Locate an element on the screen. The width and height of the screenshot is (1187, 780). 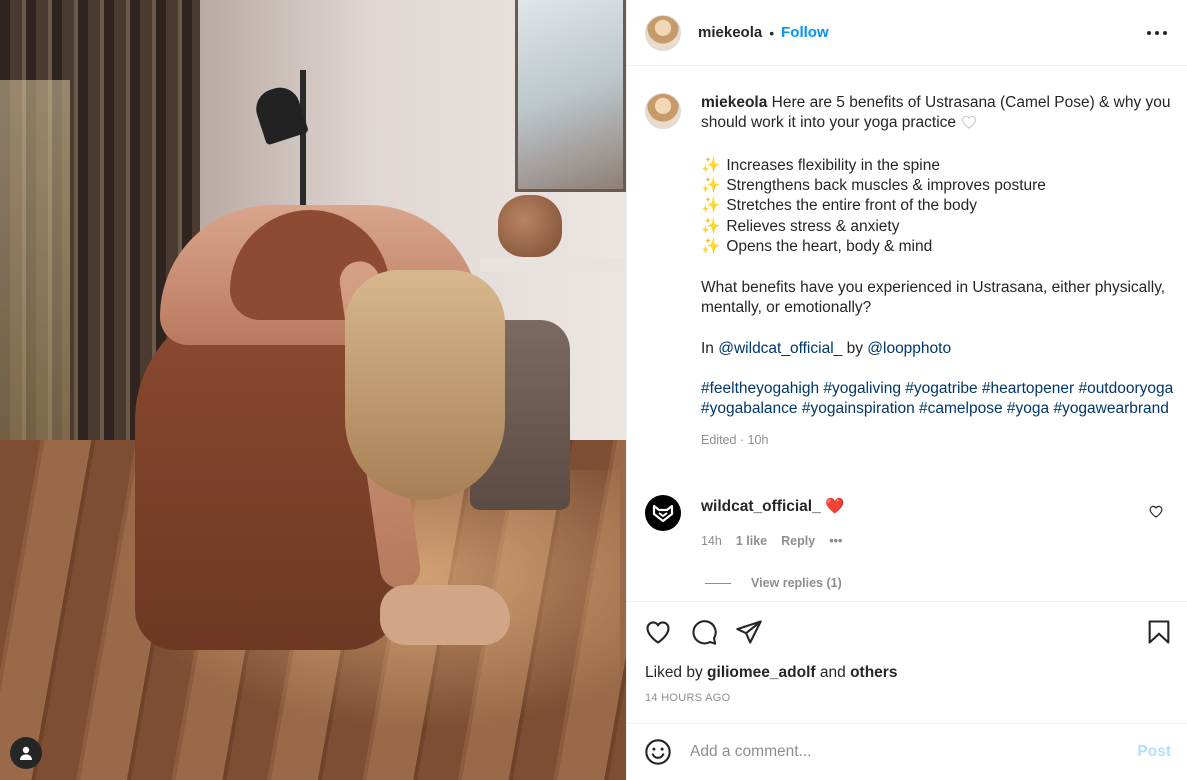
comment-age: 14h is located at coordinates (711, 541).